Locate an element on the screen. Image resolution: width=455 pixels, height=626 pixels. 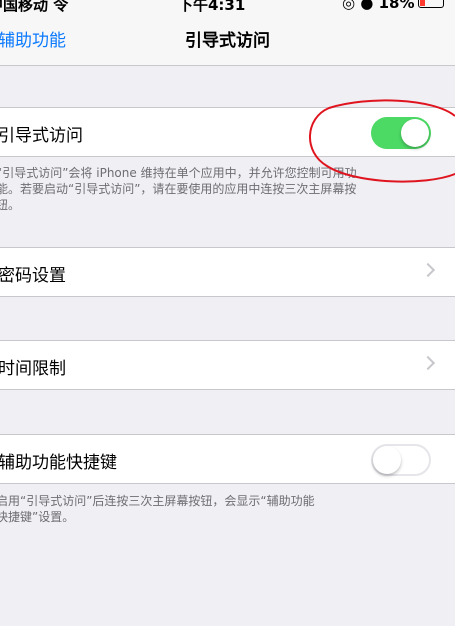
time-limits-row: 时间限制 is located at coordinates (227, 365).